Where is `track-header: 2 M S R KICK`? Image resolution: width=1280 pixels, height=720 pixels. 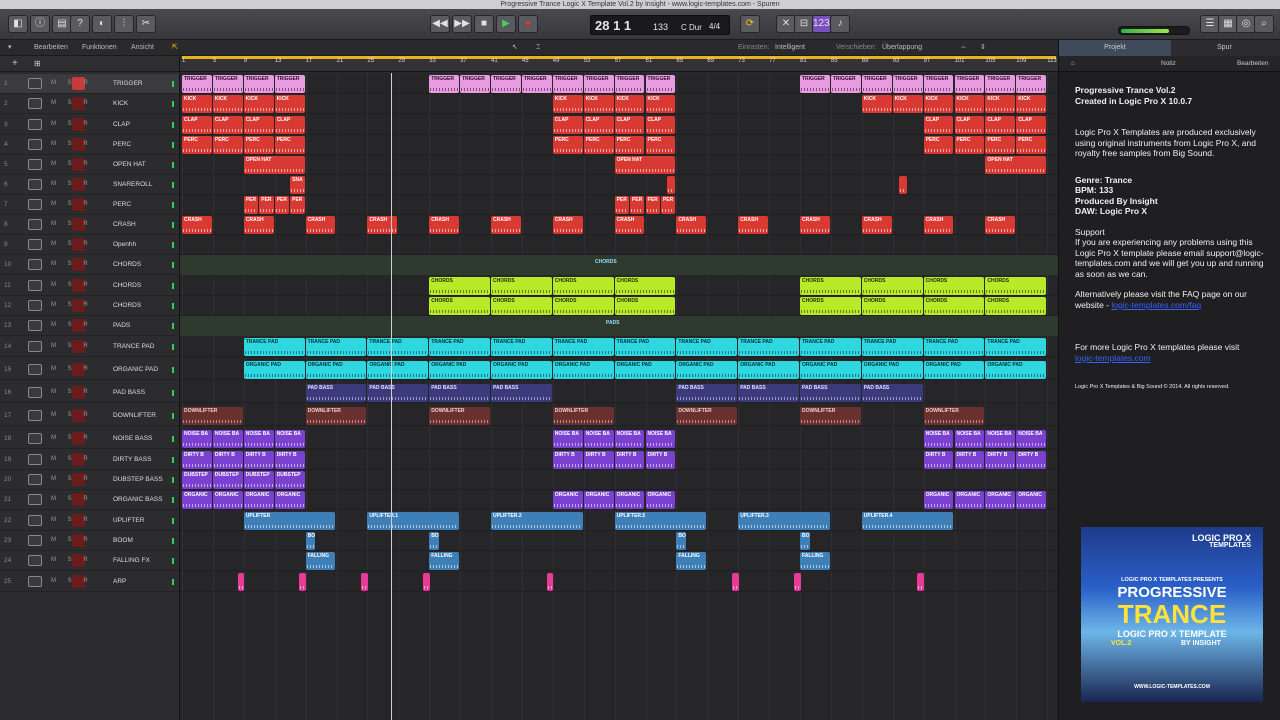
track-header: 2 M S R KICK is located at coordinates (89, 104).